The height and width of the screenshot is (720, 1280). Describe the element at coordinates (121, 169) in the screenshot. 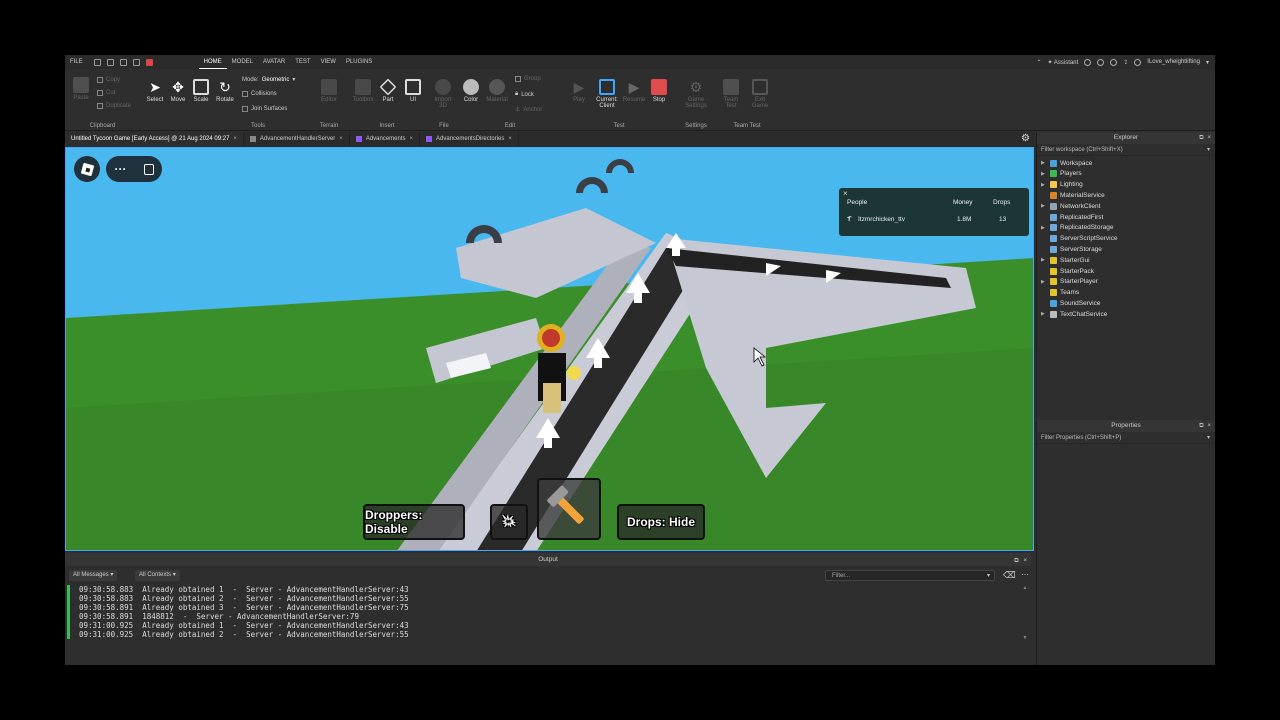

I see `more-icon: ···` at that location.